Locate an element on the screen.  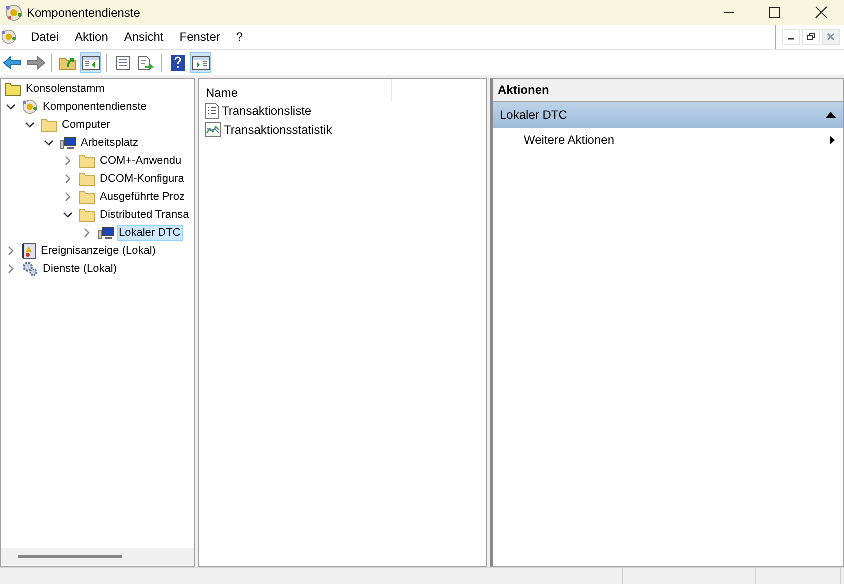
menu-item: Ansicht is located at coordinates (144, 37).